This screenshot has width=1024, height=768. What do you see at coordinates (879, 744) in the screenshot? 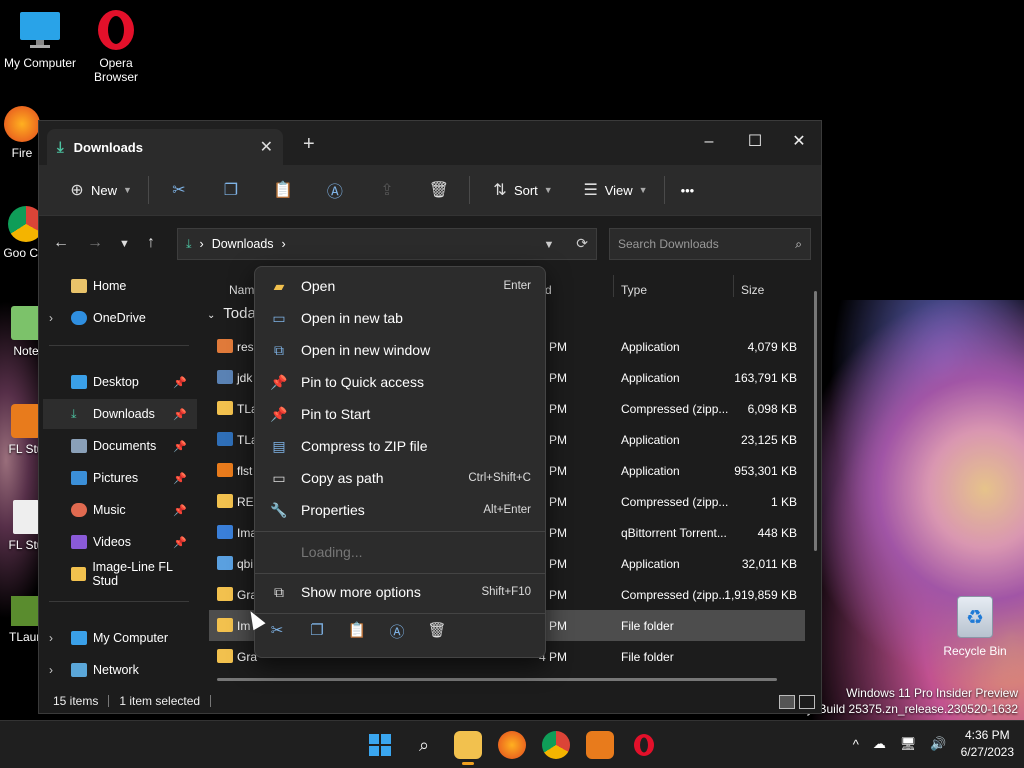
I see `cloud-offline-icon: ☁` at bounding box center [879, 744].